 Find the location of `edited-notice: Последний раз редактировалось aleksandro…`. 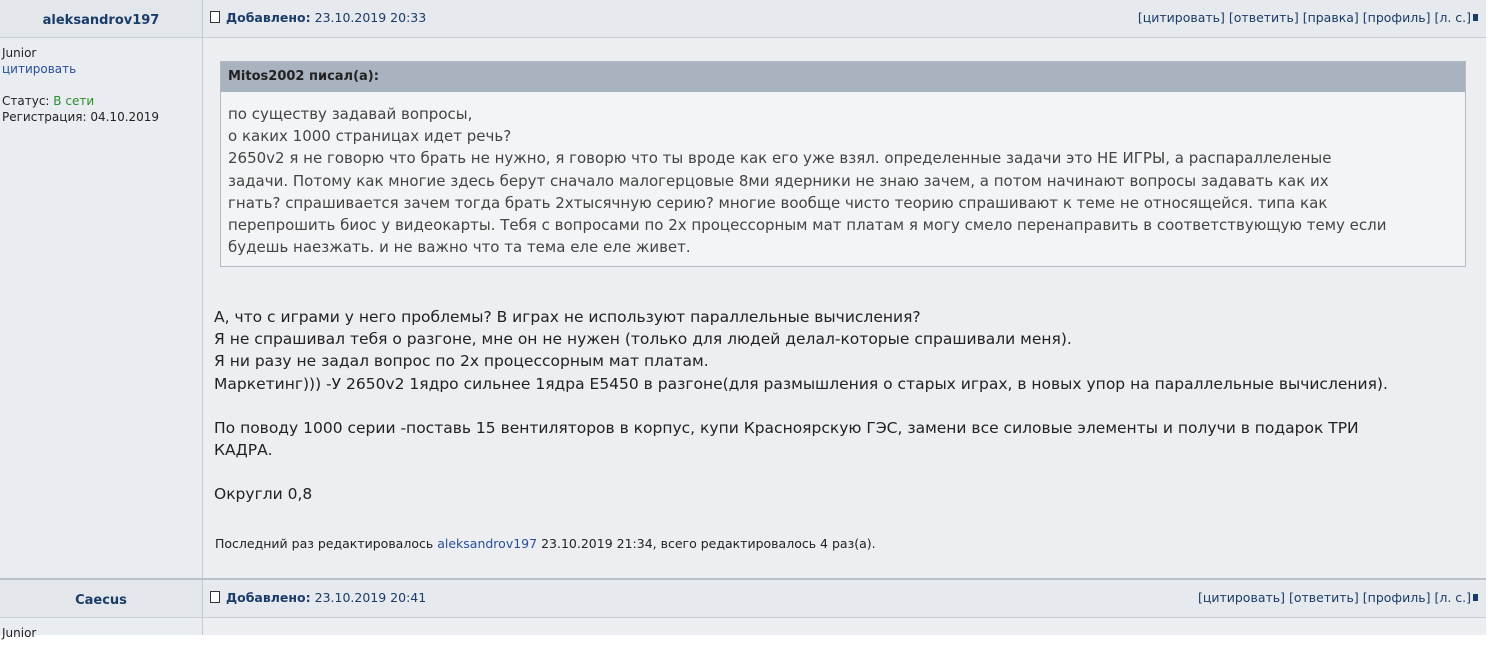

edited-notice: Последний раз редактировалось aleksandro… is located at coordinates (545, 543).